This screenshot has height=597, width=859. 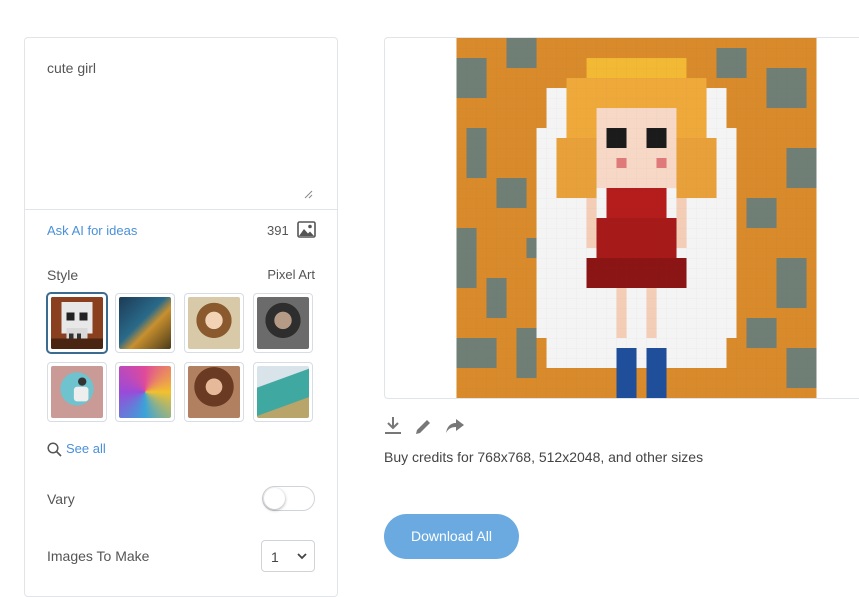 I want to click on see-all-label: See all, so click(x=86, y=448).